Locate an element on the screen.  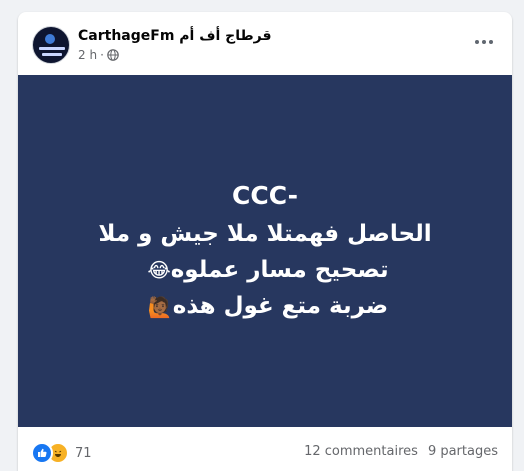
comments-count-link: 12 commentaires is located at coordinates (361, 451).